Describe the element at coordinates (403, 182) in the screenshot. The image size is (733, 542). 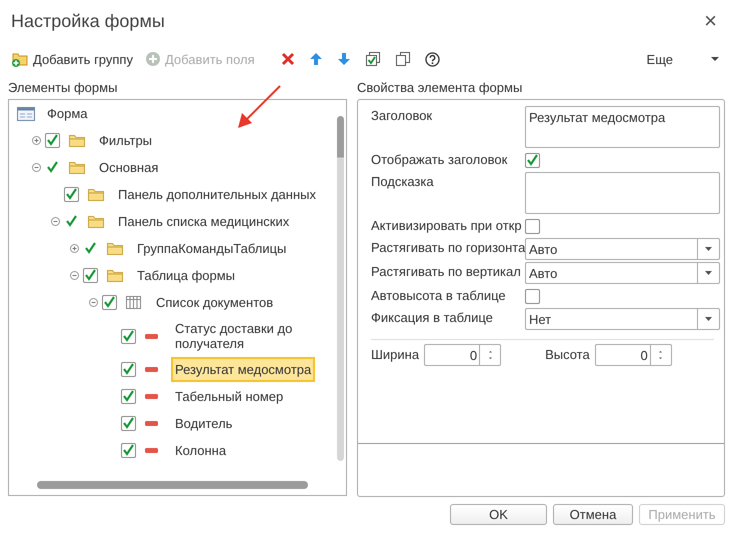
I see `property-label: Подсказка` at that location.